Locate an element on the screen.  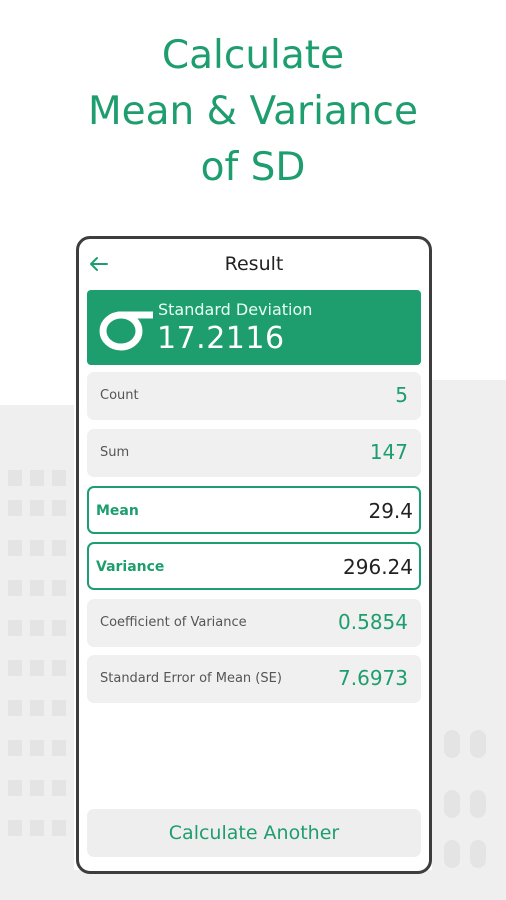
result-row-count: Count 5 is located at coordinates (254, 396).